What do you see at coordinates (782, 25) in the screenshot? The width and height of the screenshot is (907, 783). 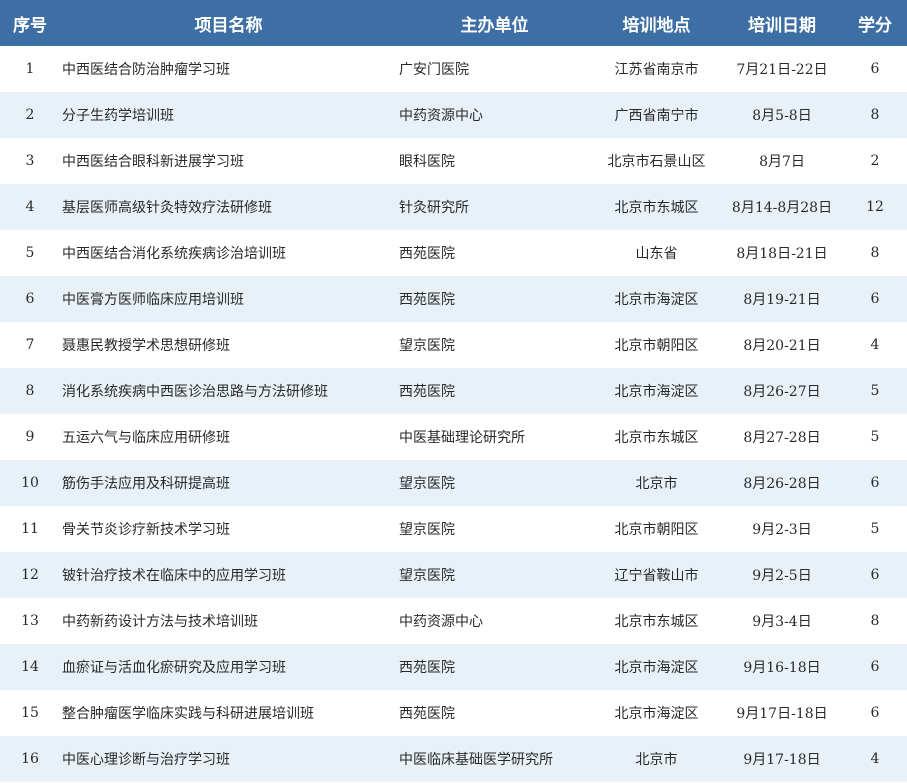 I see `header-date: 培训日期` at bounding box center [782, 25].